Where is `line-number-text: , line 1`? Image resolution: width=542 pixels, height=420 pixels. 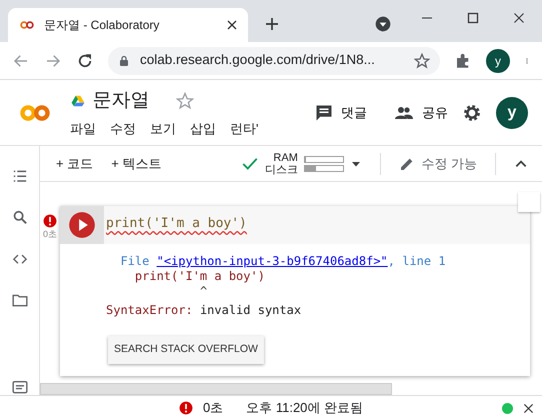
line-number-text: , line 1 is located at coordinates (417, 261).